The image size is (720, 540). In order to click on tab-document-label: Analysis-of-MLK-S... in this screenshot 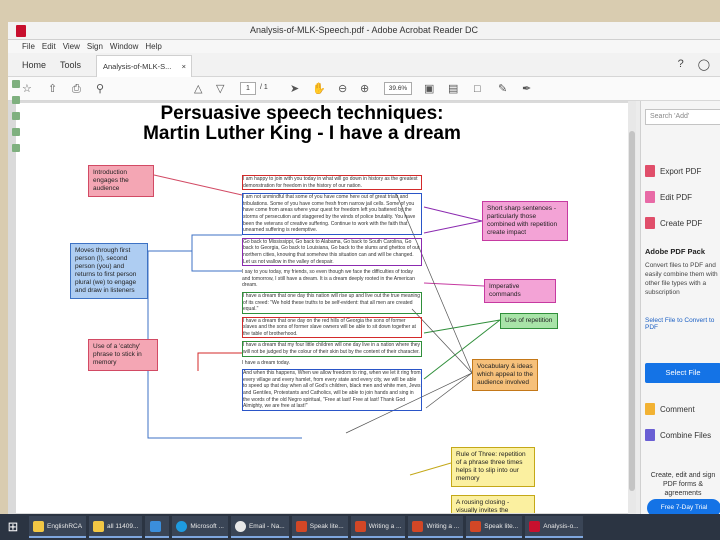, I will do `click(137, 66)`.